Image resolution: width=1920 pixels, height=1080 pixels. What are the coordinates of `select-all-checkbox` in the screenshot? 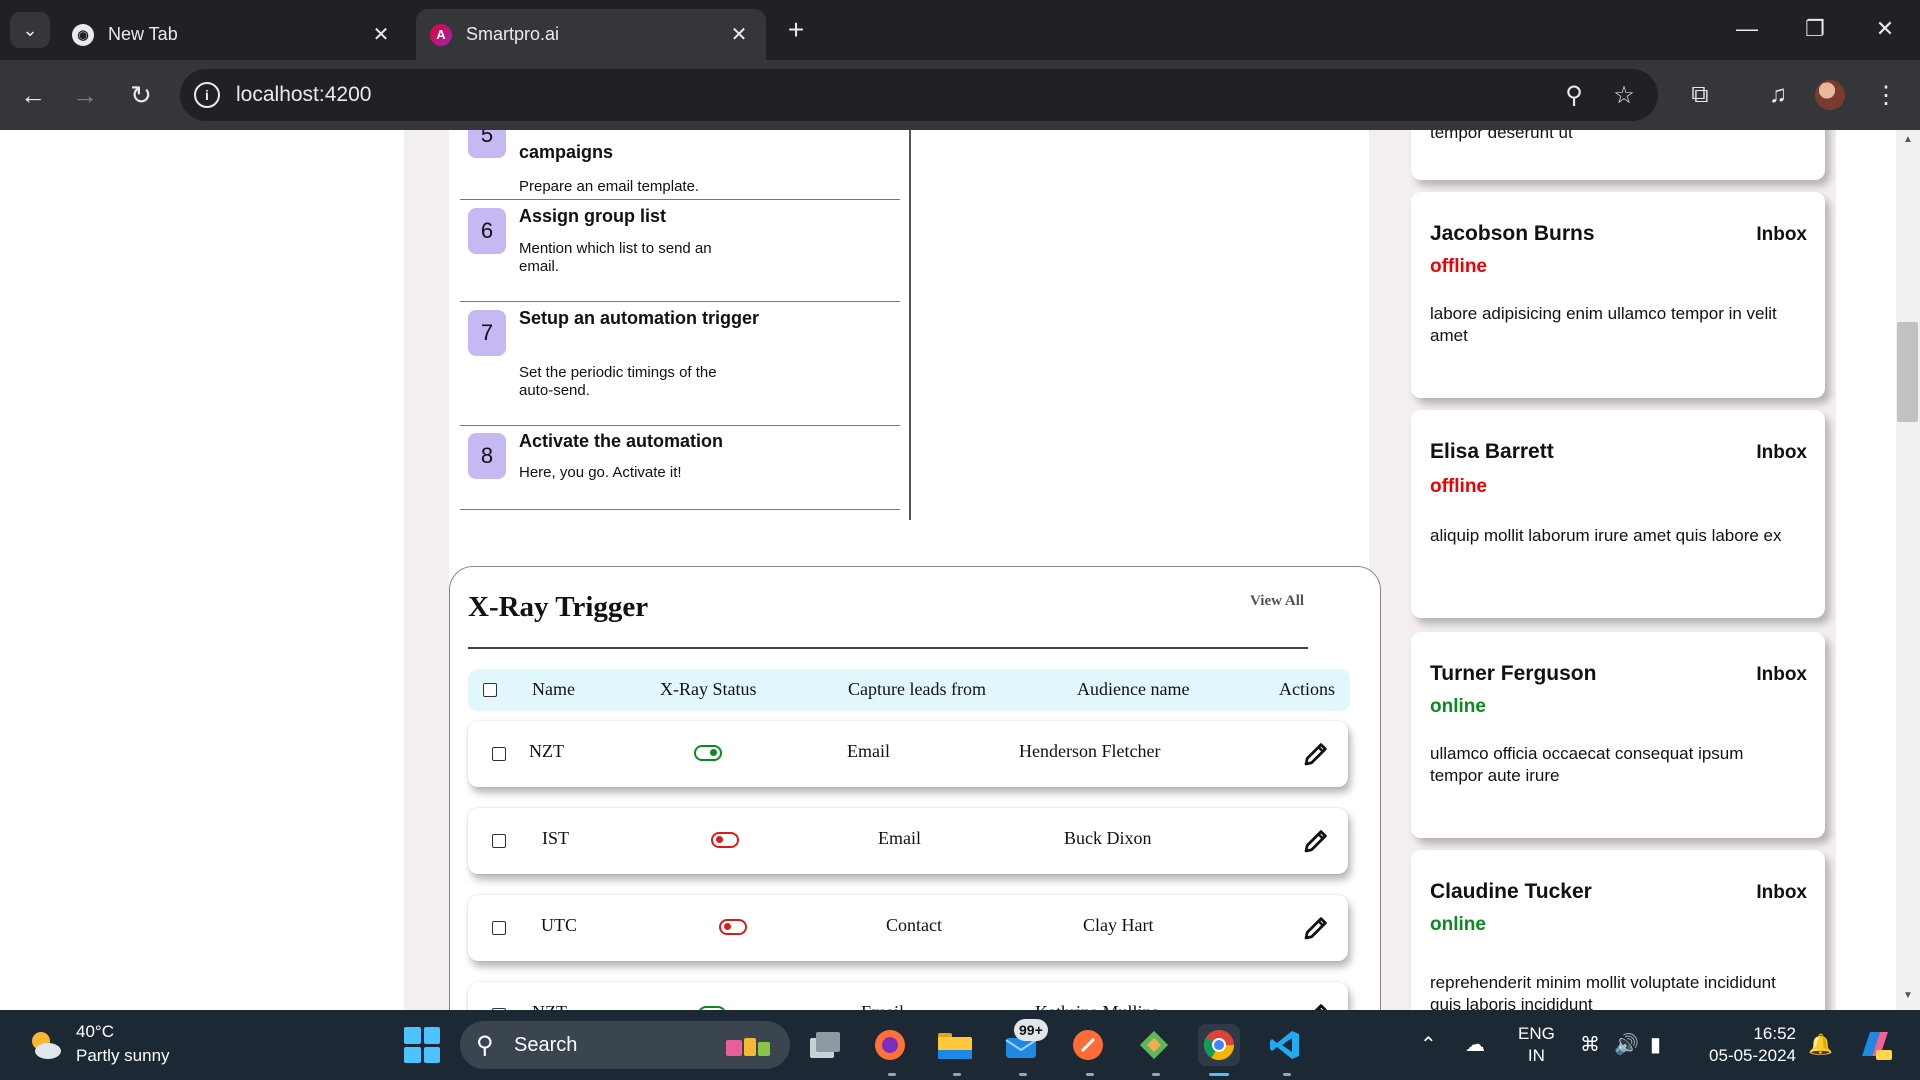 It's located at (490, 690).